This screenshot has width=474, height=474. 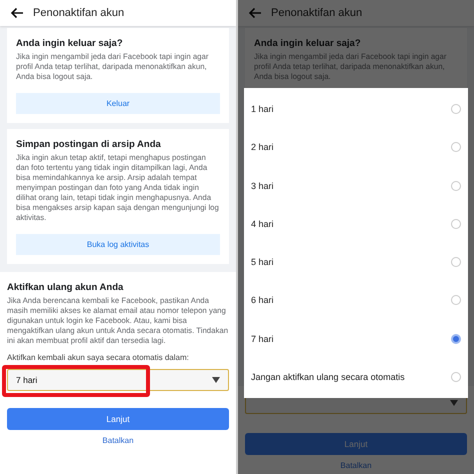 What do you see at coordinates (356, 377) in the screenshot?
I see `option-item: Jangan aktifkan ulang secara otomatis` at bounding box center [356, 377].